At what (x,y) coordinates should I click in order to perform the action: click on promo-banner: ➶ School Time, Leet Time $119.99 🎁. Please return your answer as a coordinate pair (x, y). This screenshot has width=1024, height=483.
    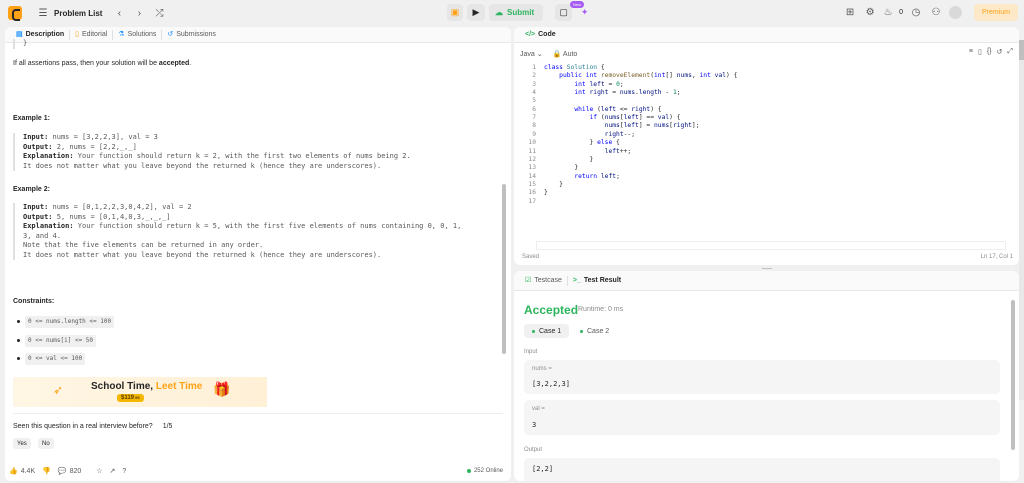
    Looking at the image, I should click on (140, 392).